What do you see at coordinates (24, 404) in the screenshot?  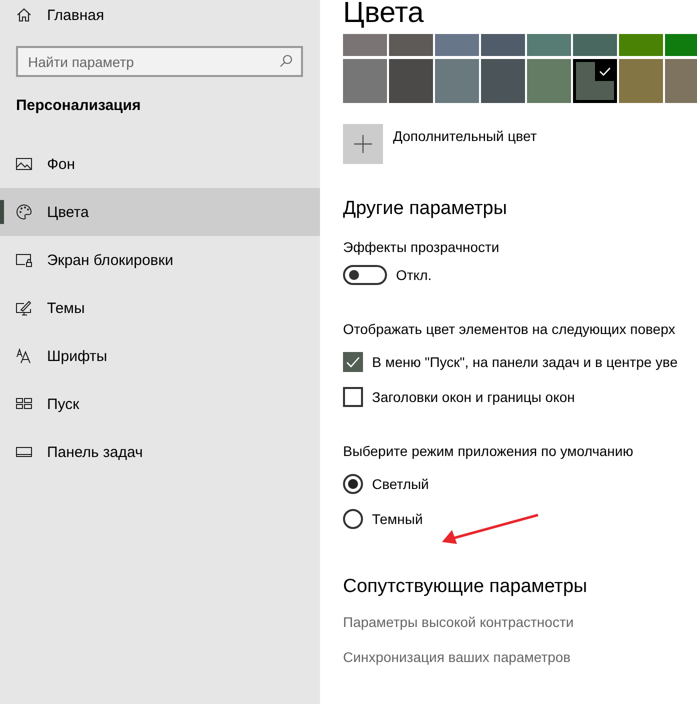 I see `tiles-icon` at bounding box center [24, 404].